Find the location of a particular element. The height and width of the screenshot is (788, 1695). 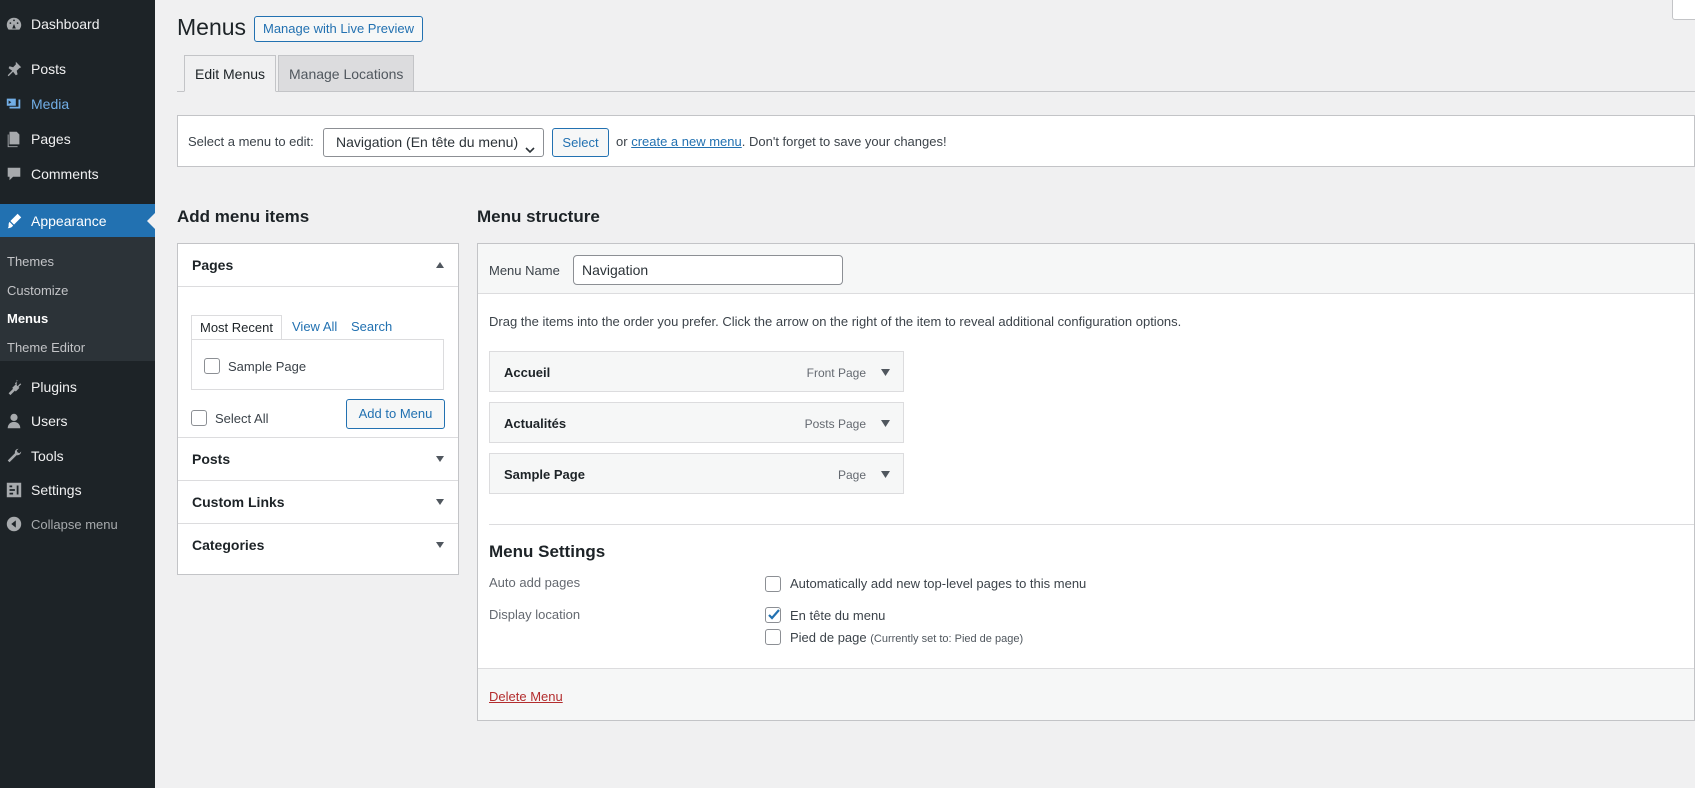

select-menu-label: Select a menu to edit: is located at coordinates (251, 141).